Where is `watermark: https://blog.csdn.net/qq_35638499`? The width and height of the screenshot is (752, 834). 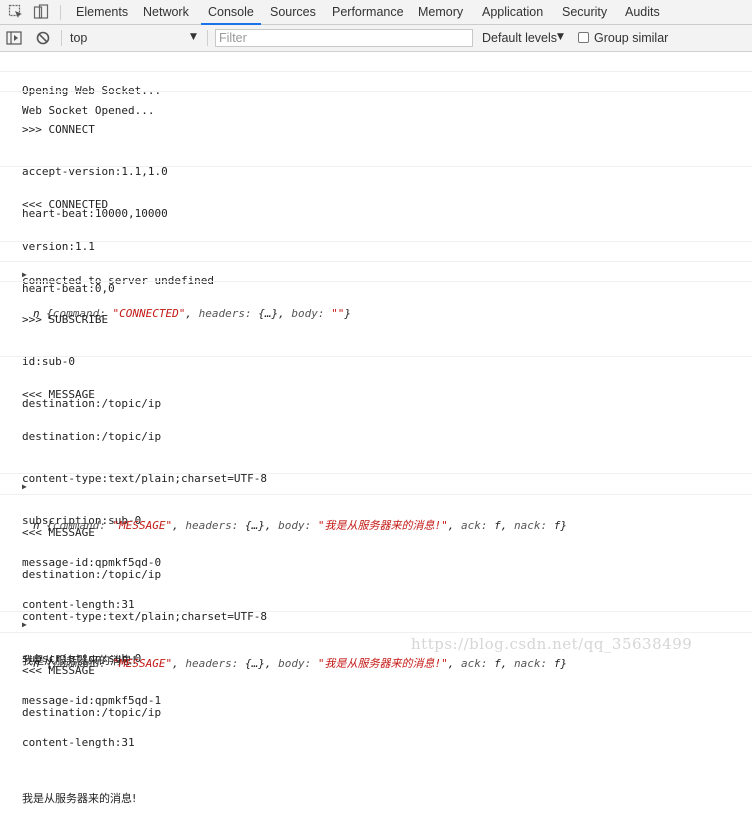 watermark: https://blog.csdn.net/qq_35638499 is located at coordinates (552, 644).